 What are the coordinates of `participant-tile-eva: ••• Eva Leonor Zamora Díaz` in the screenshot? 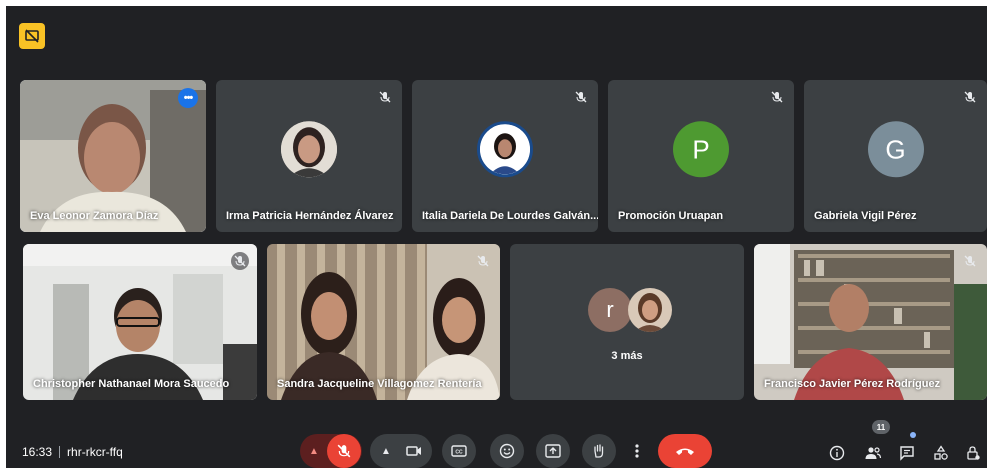 It's located at (113, 156).